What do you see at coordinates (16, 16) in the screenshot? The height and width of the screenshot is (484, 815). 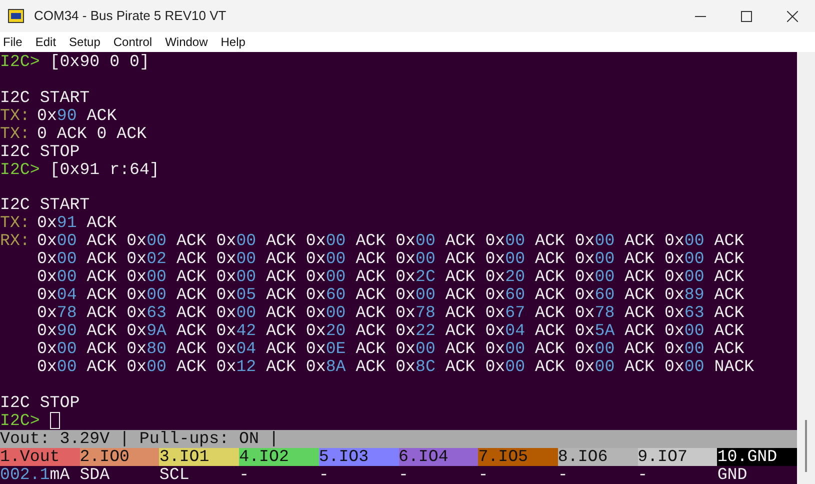 I see `app-logo-icon` at bounding box center [16, 16].